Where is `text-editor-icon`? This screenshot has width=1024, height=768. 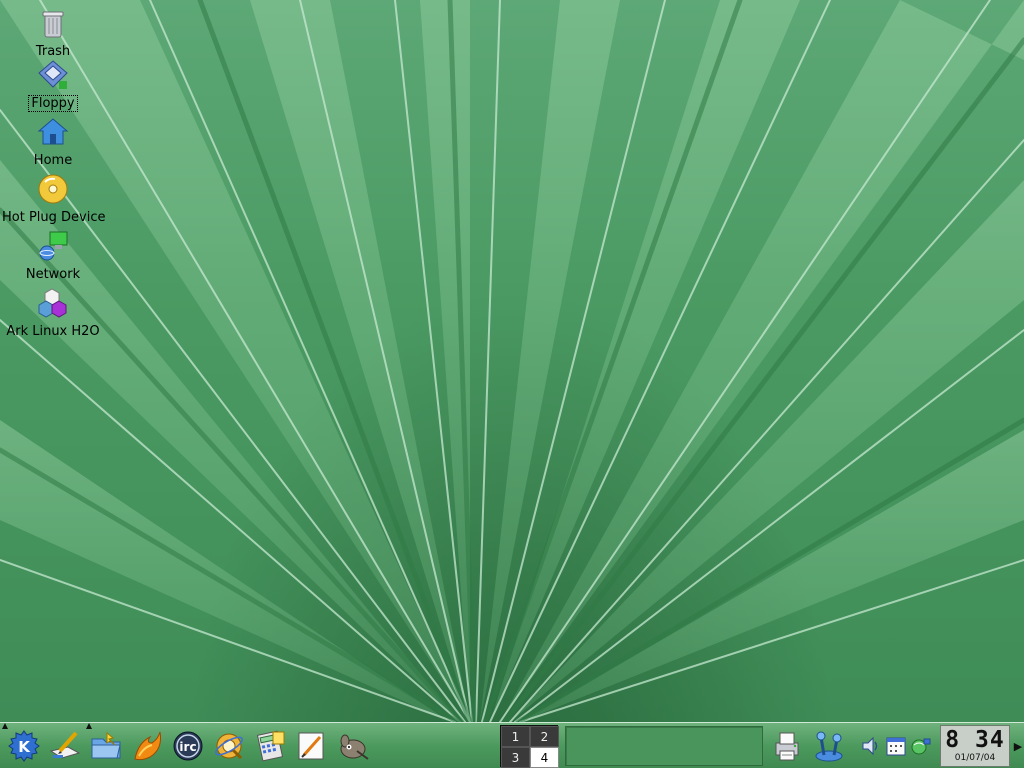 text-editor-icon is located at coordinates (64, 745).